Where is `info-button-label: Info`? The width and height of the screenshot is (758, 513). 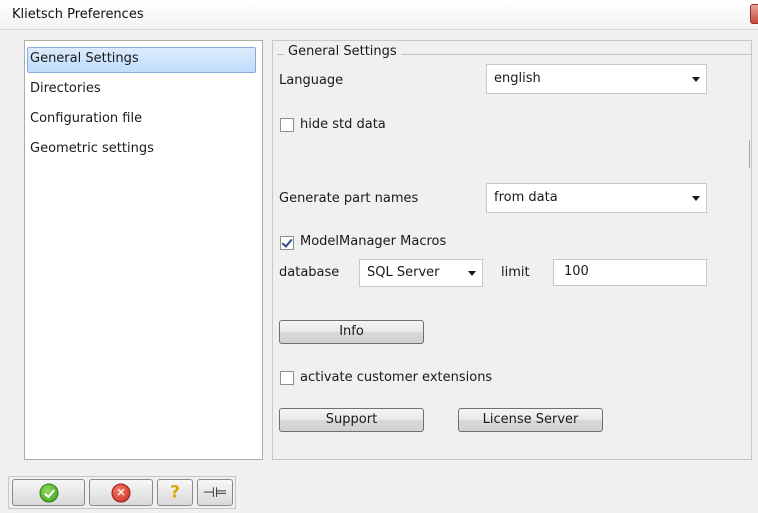
info-button-label: Info is located at coordinates (351, 331).